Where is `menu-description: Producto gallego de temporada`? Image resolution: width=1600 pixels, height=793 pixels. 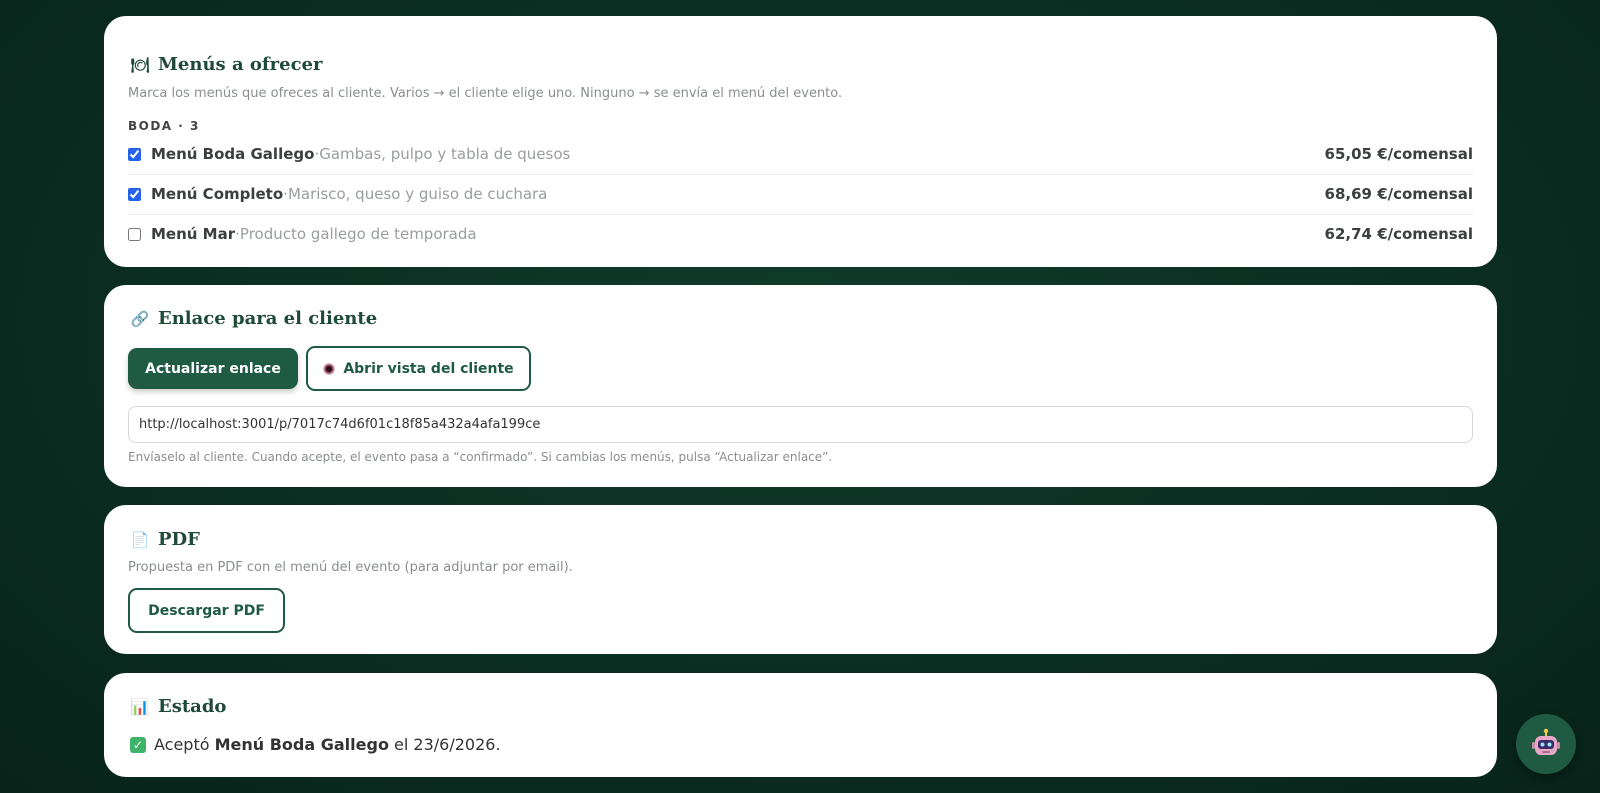 menu-description: Producto gallego de temporada is located at coordinates (358, 234).